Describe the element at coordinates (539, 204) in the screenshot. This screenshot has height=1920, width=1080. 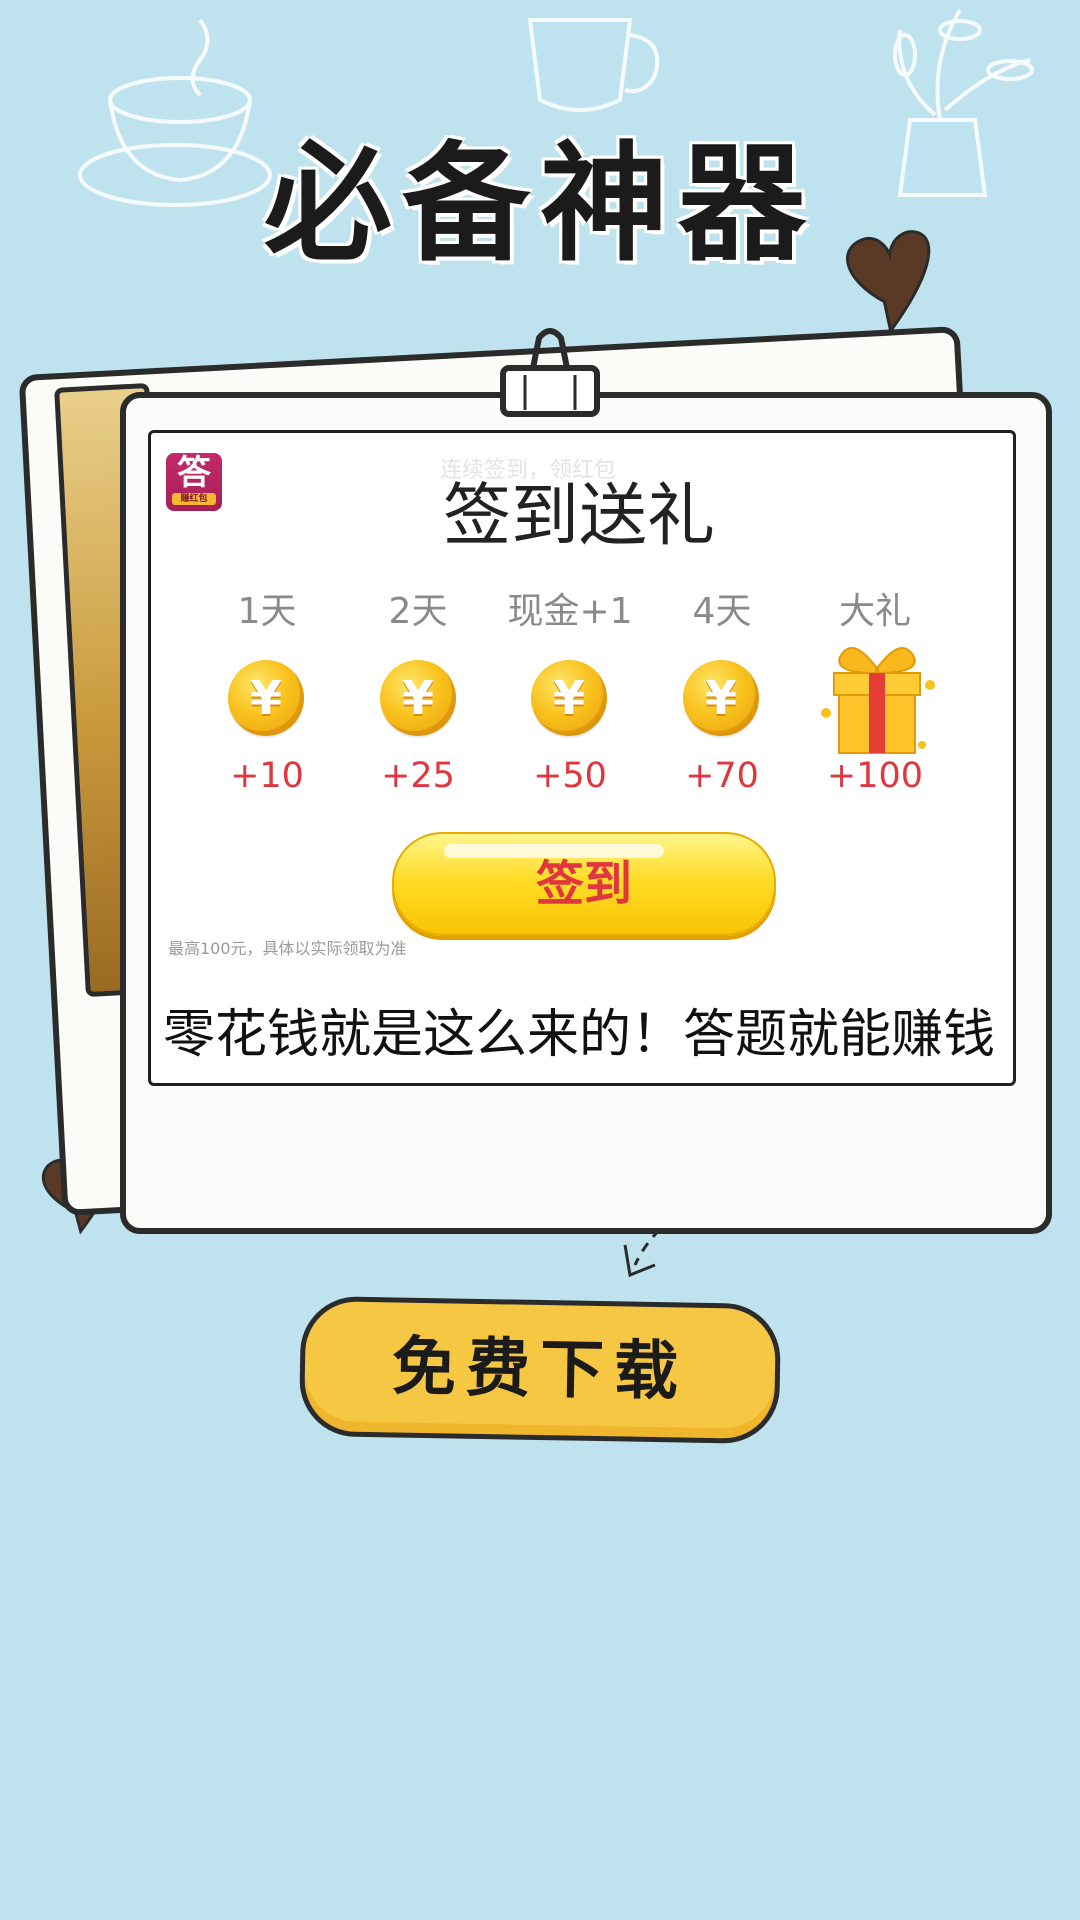
I see `headline-title: 必备神器` at that location.